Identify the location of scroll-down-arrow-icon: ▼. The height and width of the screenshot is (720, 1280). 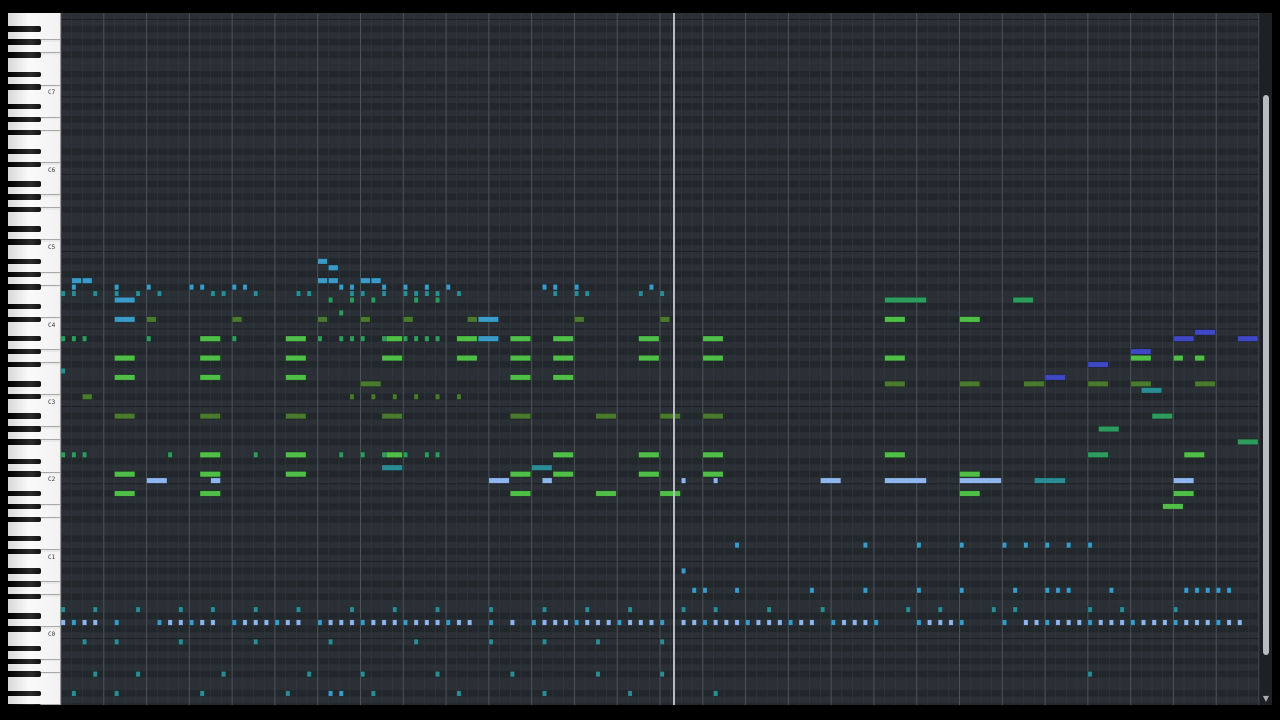
(1266, 699).